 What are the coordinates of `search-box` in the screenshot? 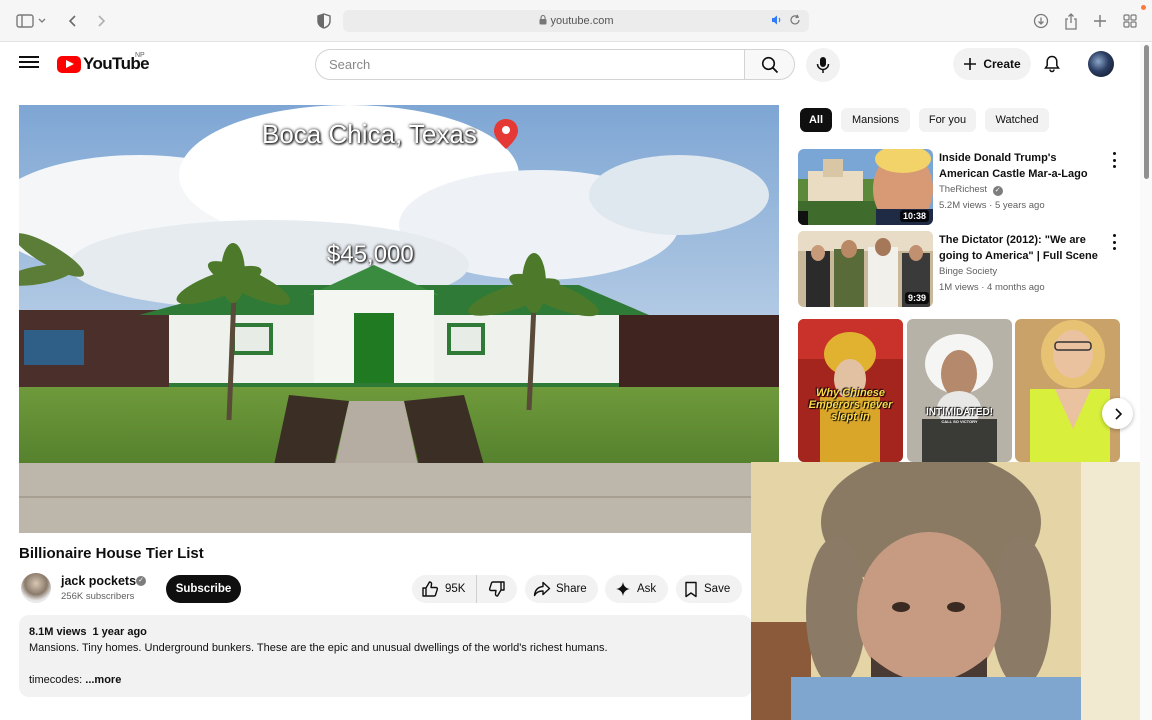 It's located at (530, 64).